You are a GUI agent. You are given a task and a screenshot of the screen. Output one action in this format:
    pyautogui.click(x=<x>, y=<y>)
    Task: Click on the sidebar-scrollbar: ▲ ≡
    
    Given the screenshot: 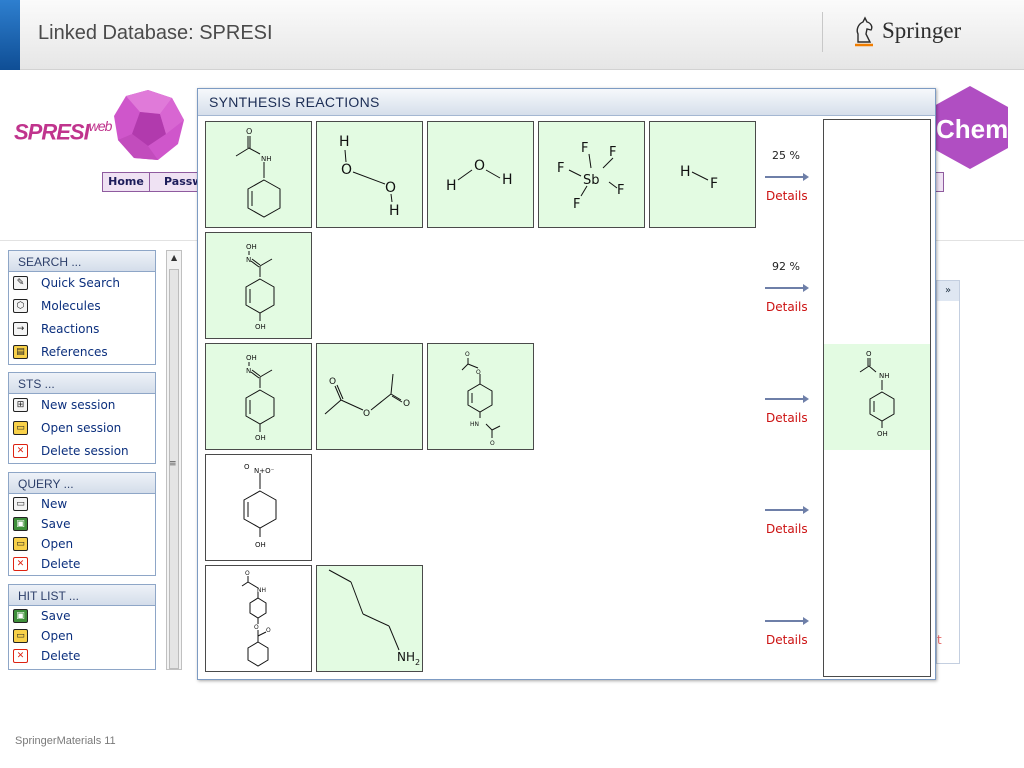 What is the action you would take?
    pyautogui.click(x=174, y=460)
    